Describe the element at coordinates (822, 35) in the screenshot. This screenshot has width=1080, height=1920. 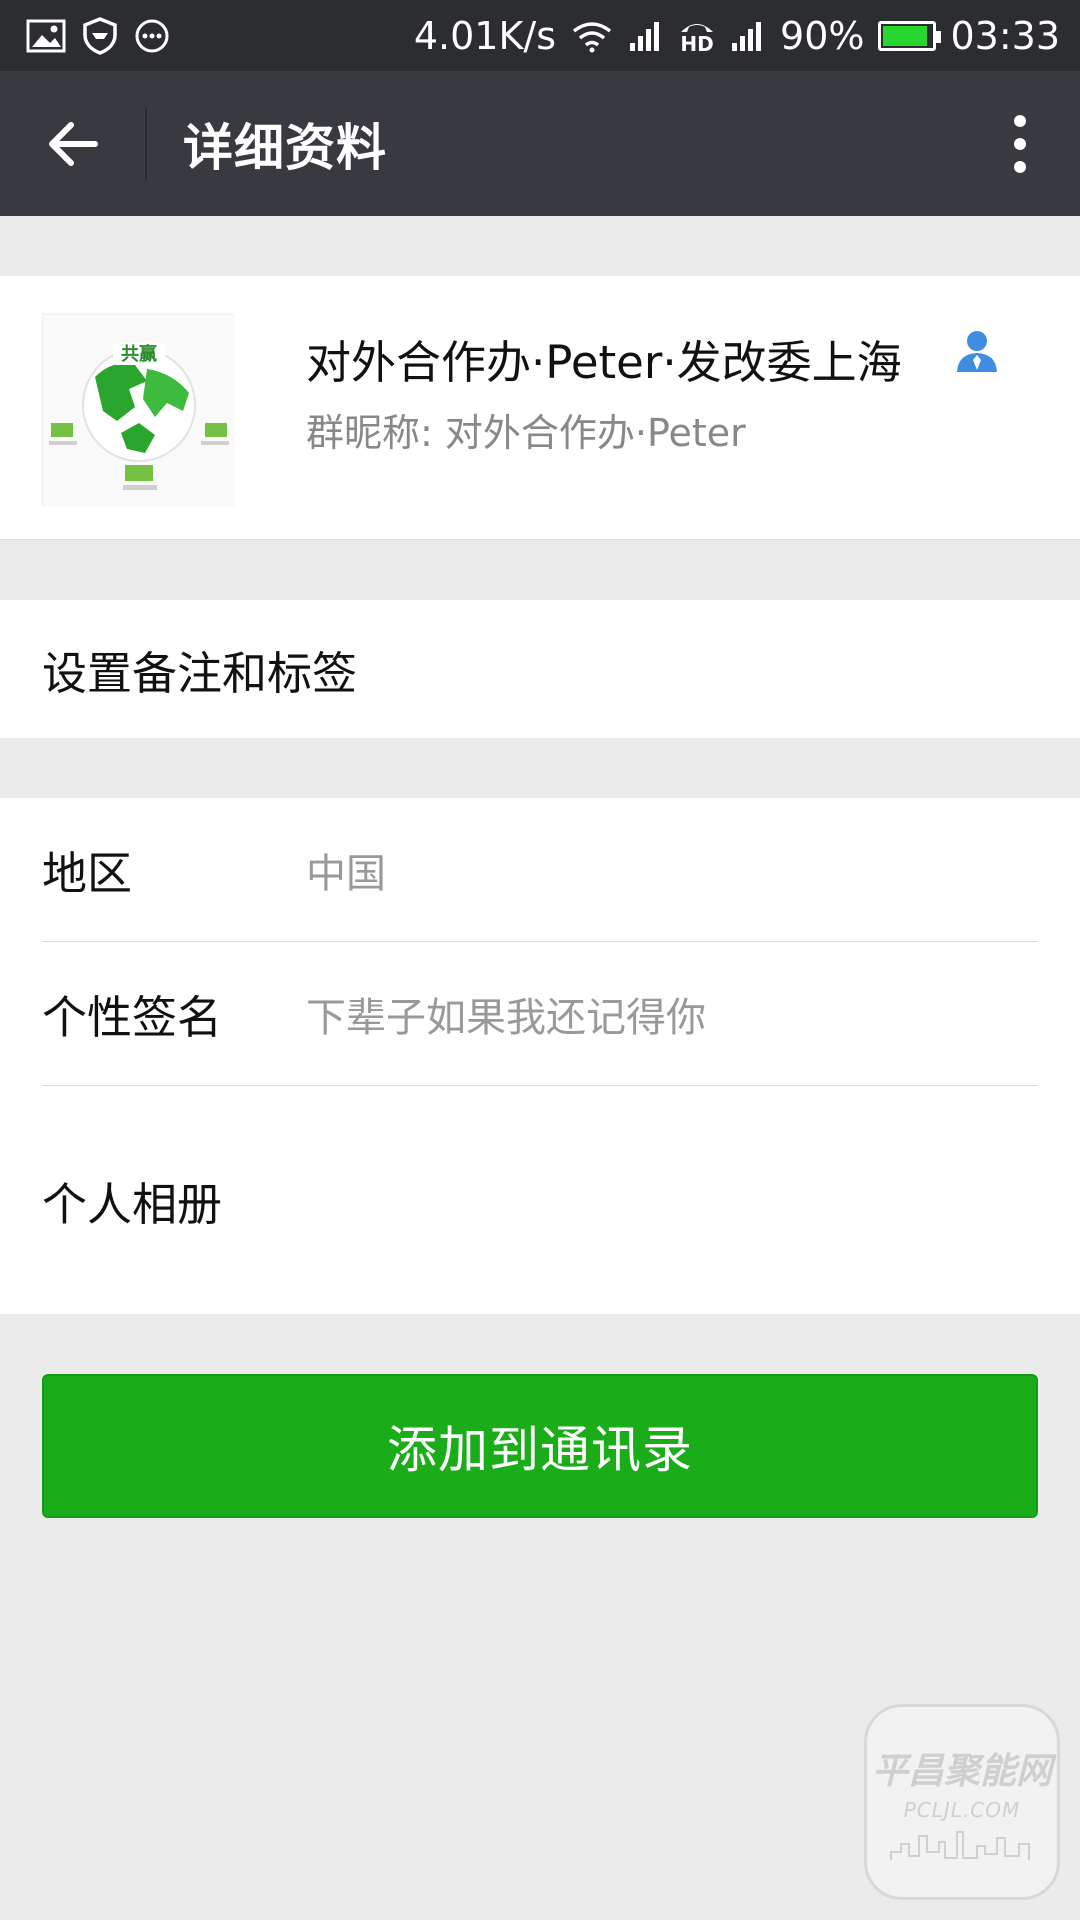
I see `battery-percent: 90%` at that location.